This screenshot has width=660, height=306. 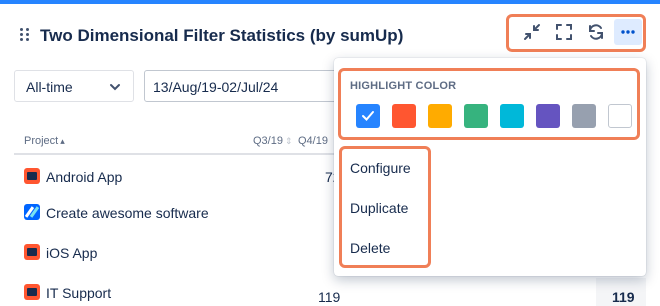 I want to click on color-swatch-yellow, so click(x=440, y=116).